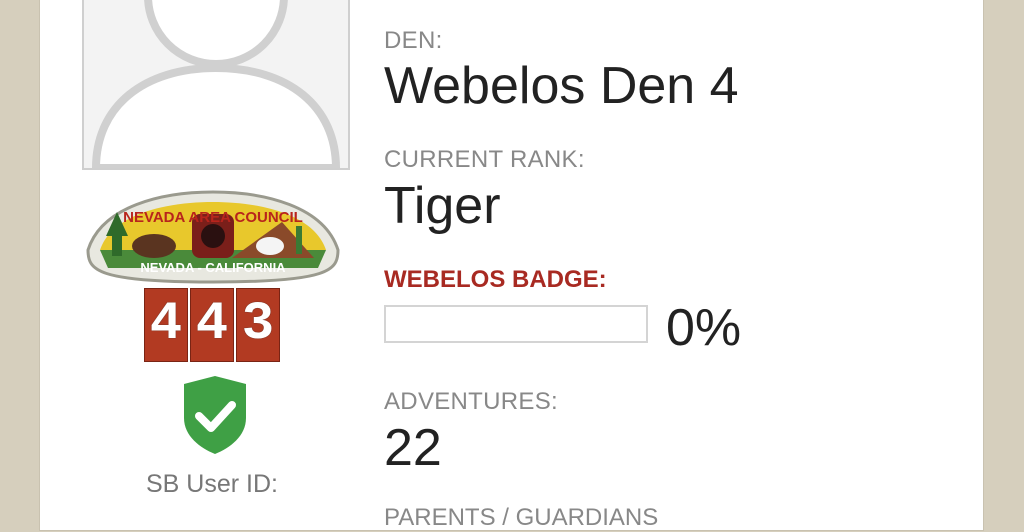 This screenshot has width=1024, height=532. What do you see at coordinates (471, 401) in the screenshot?
I see `adventures-label: ADVENTURES:` at bounding box center [471, 401].